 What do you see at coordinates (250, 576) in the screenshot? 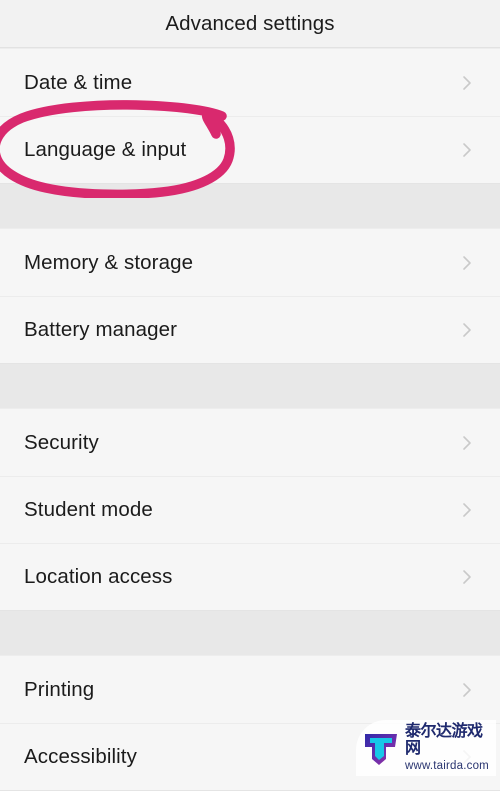
I see `settings-row-location-access: Location access` at bounding box center [250, 576].